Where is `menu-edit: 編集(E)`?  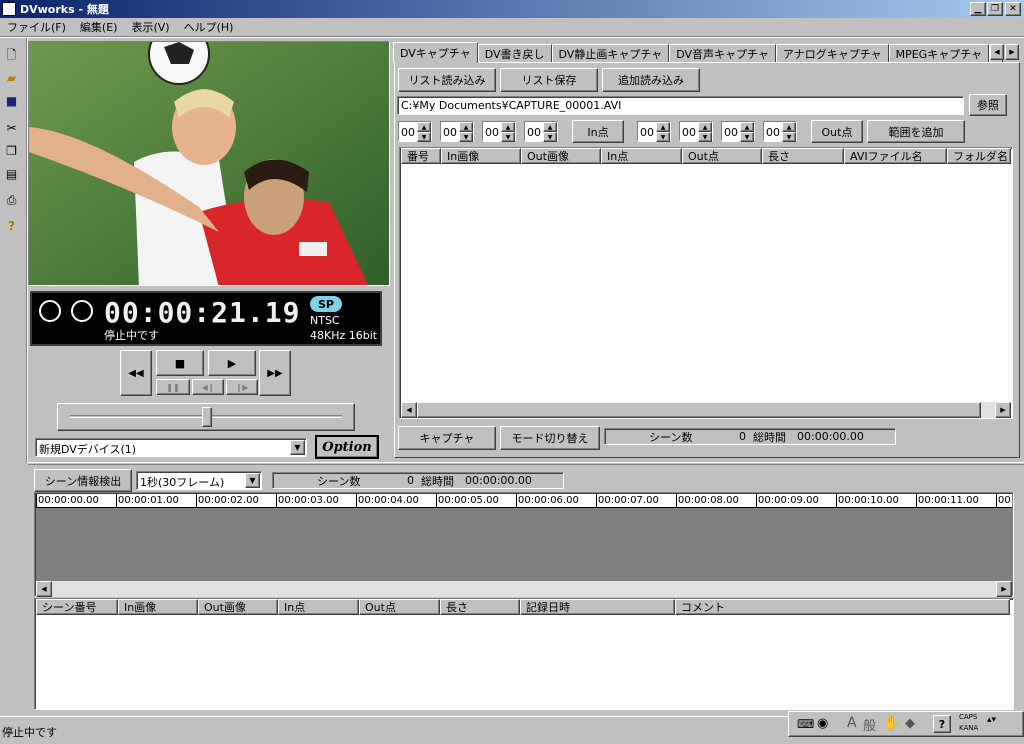 menu-edit: 編集(E) is located at coordinates (99, 27).